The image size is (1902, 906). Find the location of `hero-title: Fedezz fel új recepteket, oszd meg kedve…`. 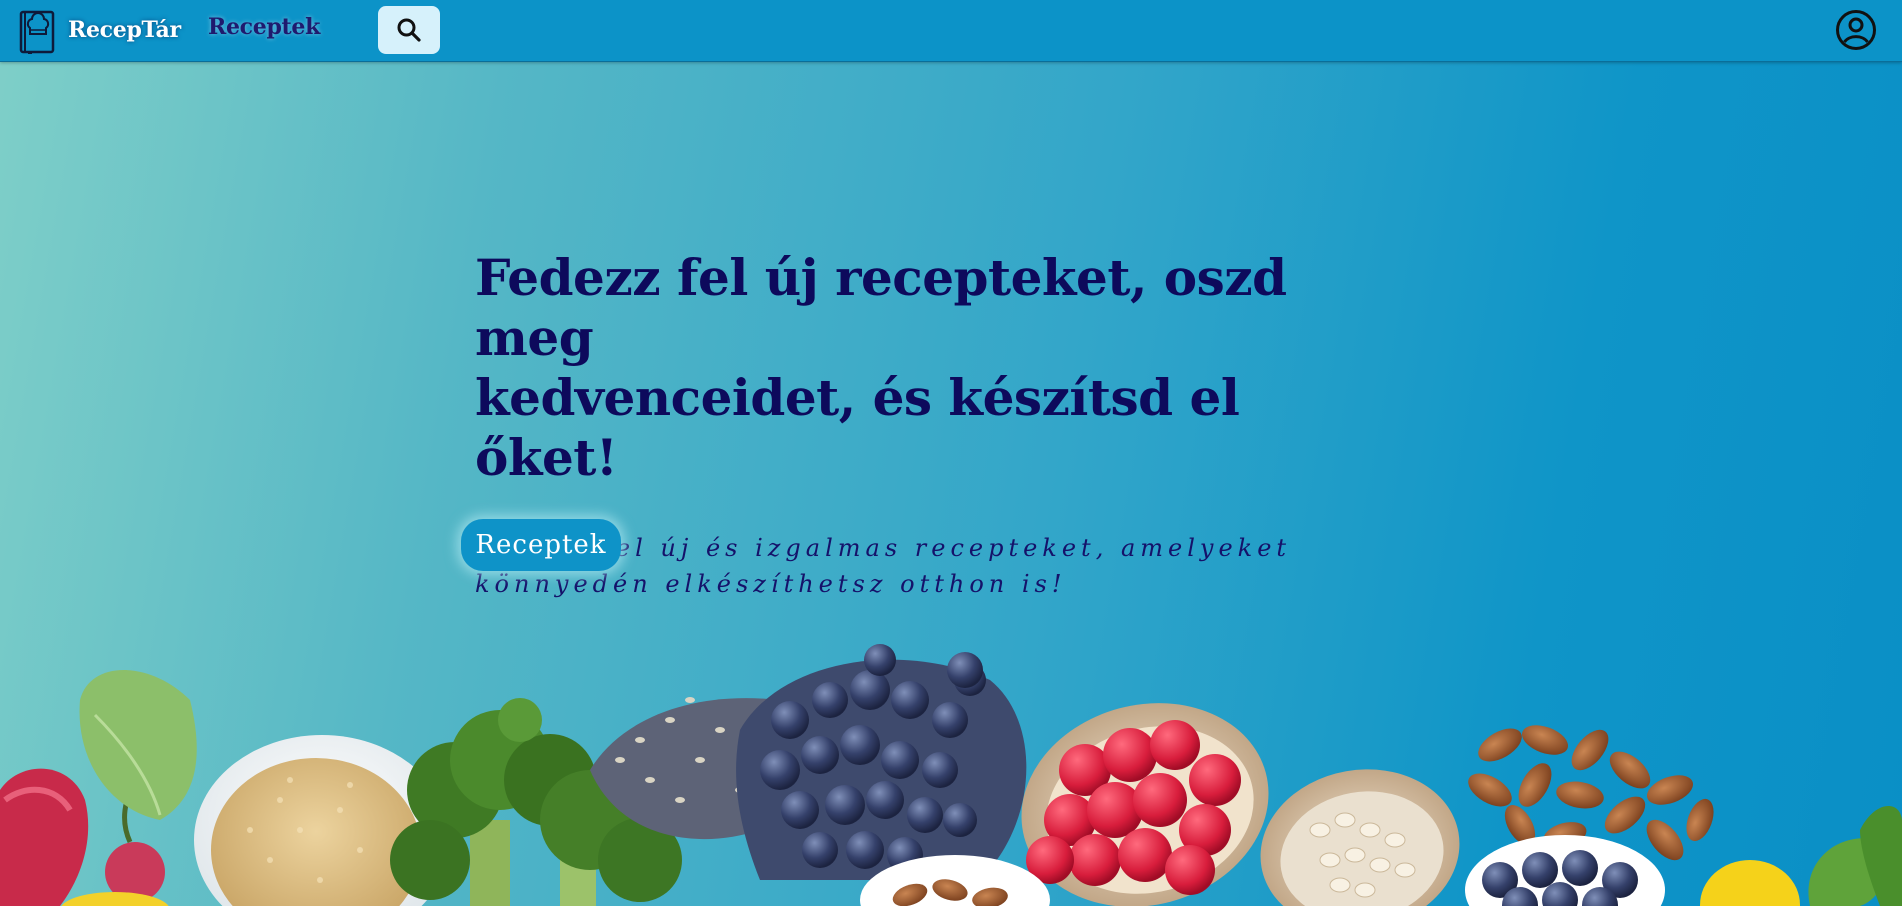

hero-title: Fedezz fel új recepteket, oszd meg kedve… is located at coordinates (915, 368).